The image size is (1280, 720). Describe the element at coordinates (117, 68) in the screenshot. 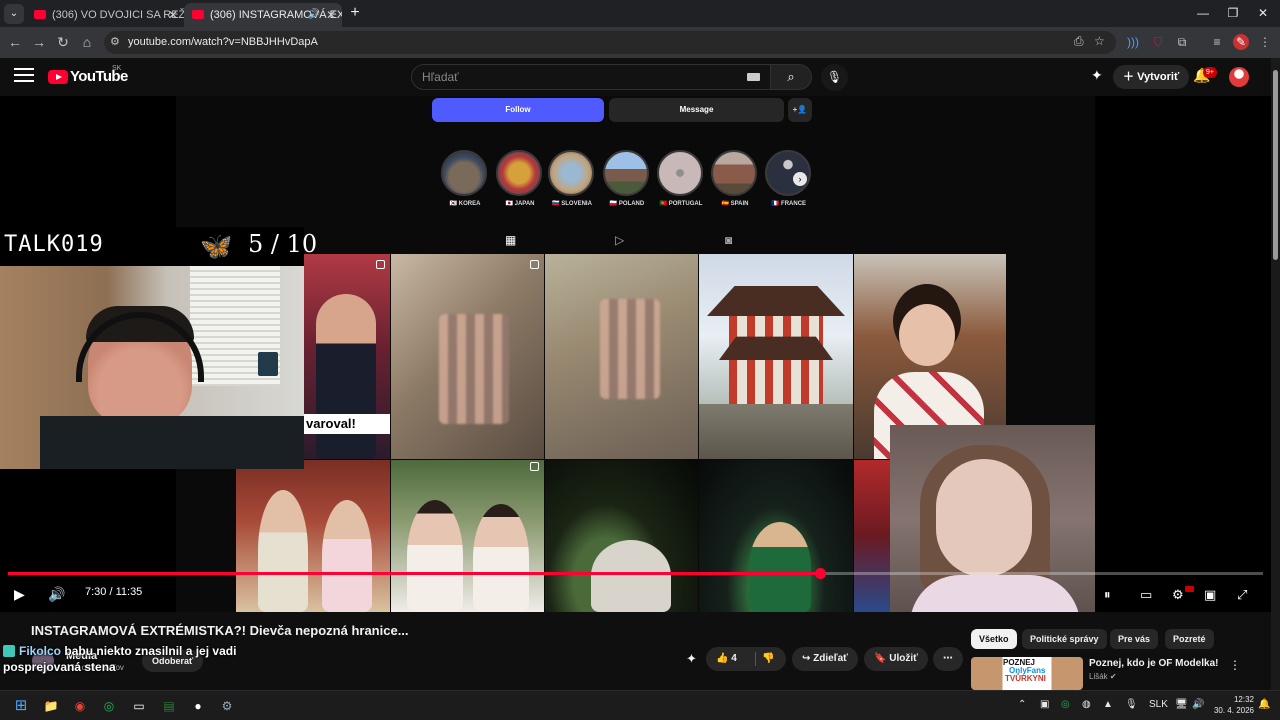

I see `country-code: SK` at that location.